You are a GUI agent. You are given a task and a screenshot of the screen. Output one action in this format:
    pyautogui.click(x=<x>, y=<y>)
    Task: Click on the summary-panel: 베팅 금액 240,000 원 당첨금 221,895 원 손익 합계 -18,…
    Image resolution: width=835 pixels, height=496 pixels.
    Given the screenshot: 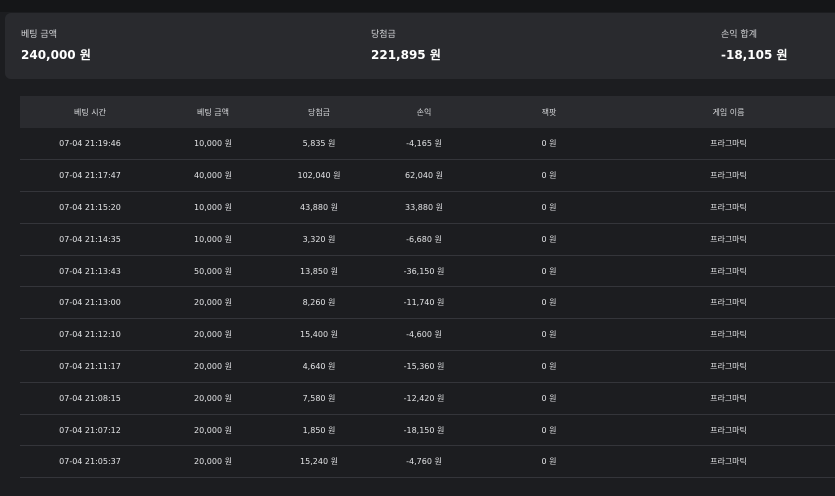 What is the action you would take?
    pyautogui.click(x=420, y=46)
    